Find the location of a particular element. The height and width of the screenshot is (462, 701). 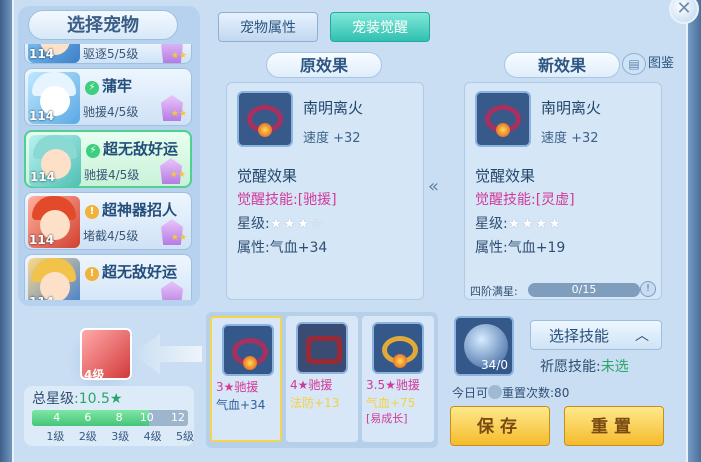

double-chevron-left-icon: « is located at coordinates (434, 186).